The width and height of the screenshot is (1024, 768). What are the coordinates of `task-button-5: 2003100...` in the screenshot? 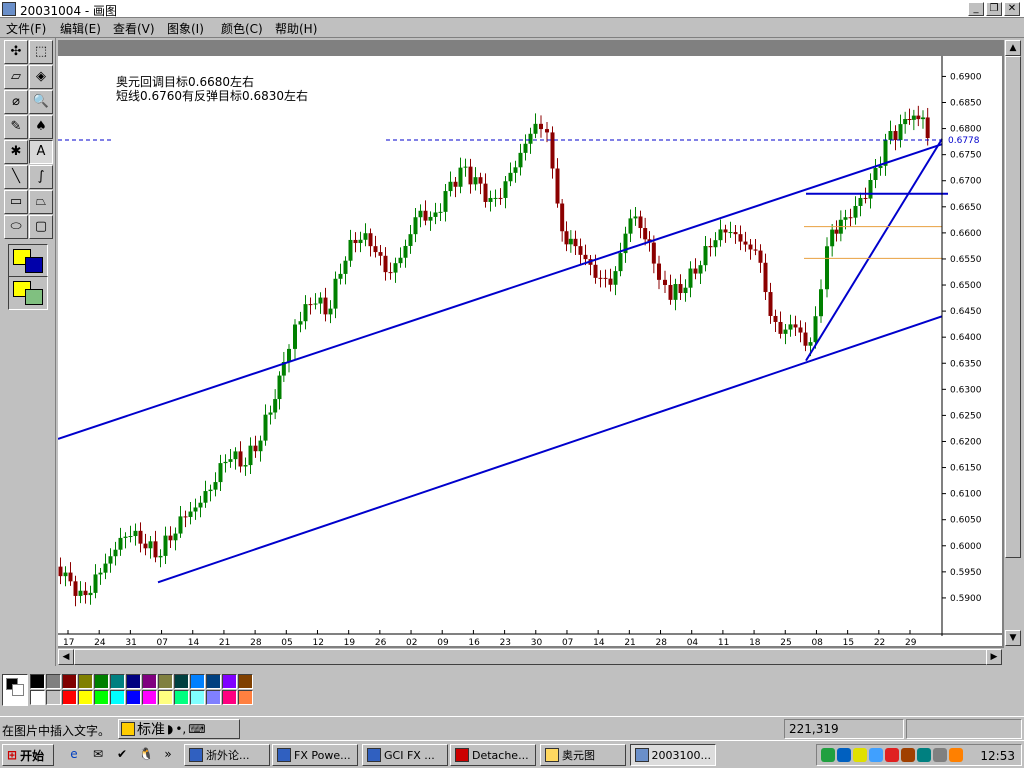 It's located at (673, 755).